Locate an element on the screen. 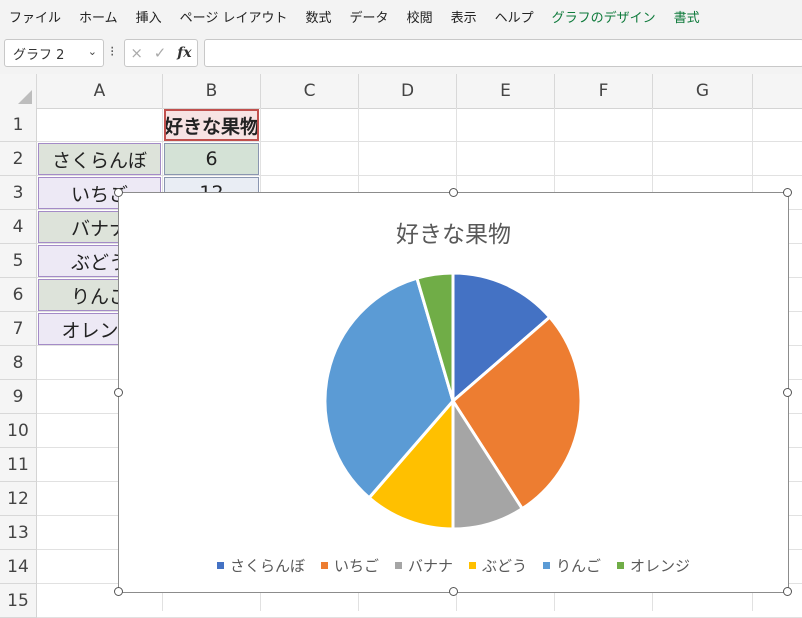 Image resolution: width=802 pixels, height=618 pixels. row-header: 11 is located at coordinates (18, 465).